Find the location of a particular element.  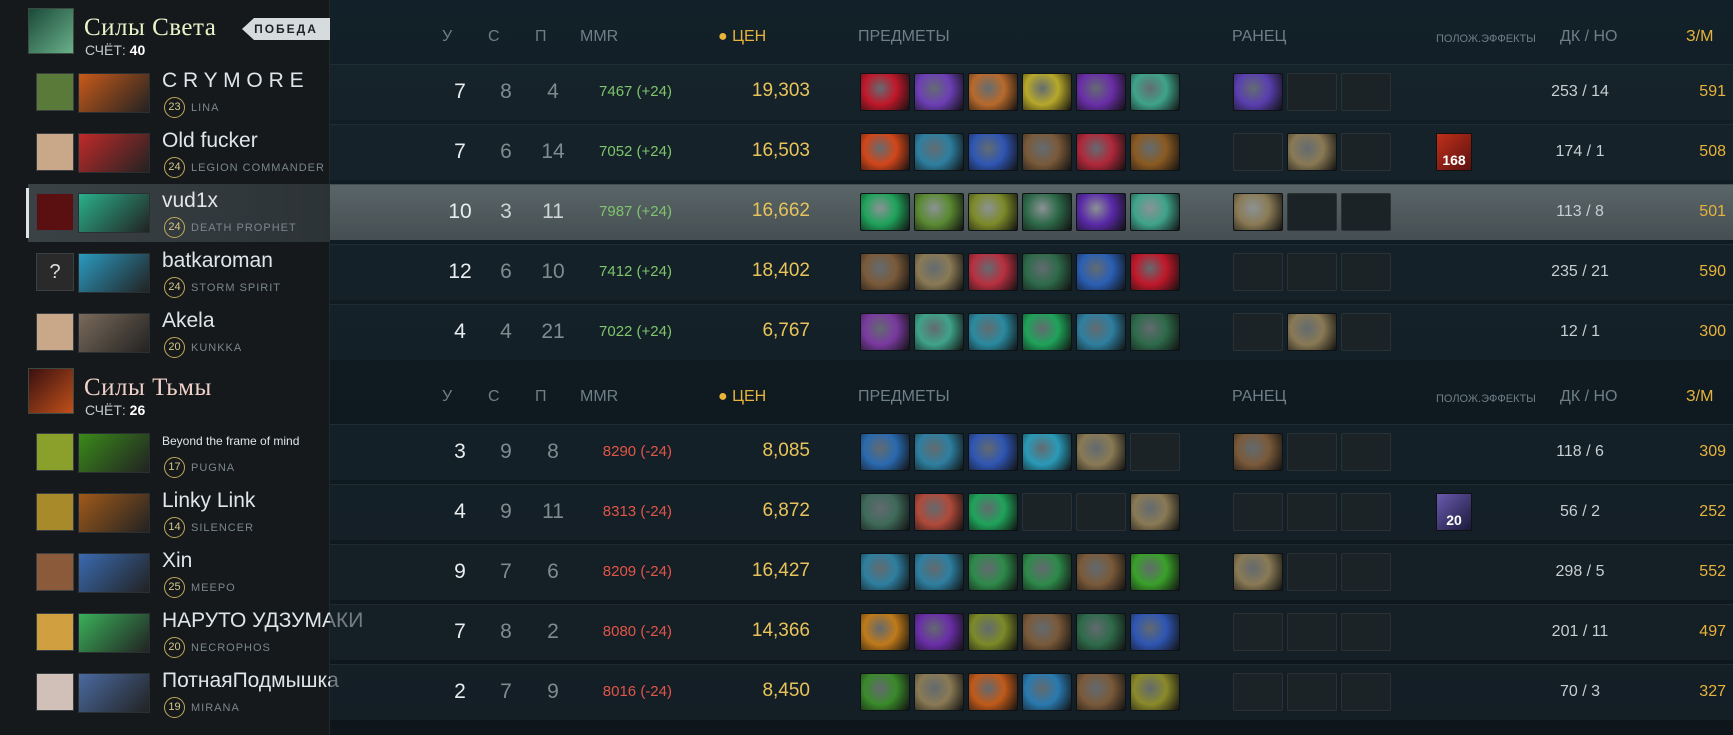

column-header-backpack: РАНЕЦ is located at coordinates (1259, 397).